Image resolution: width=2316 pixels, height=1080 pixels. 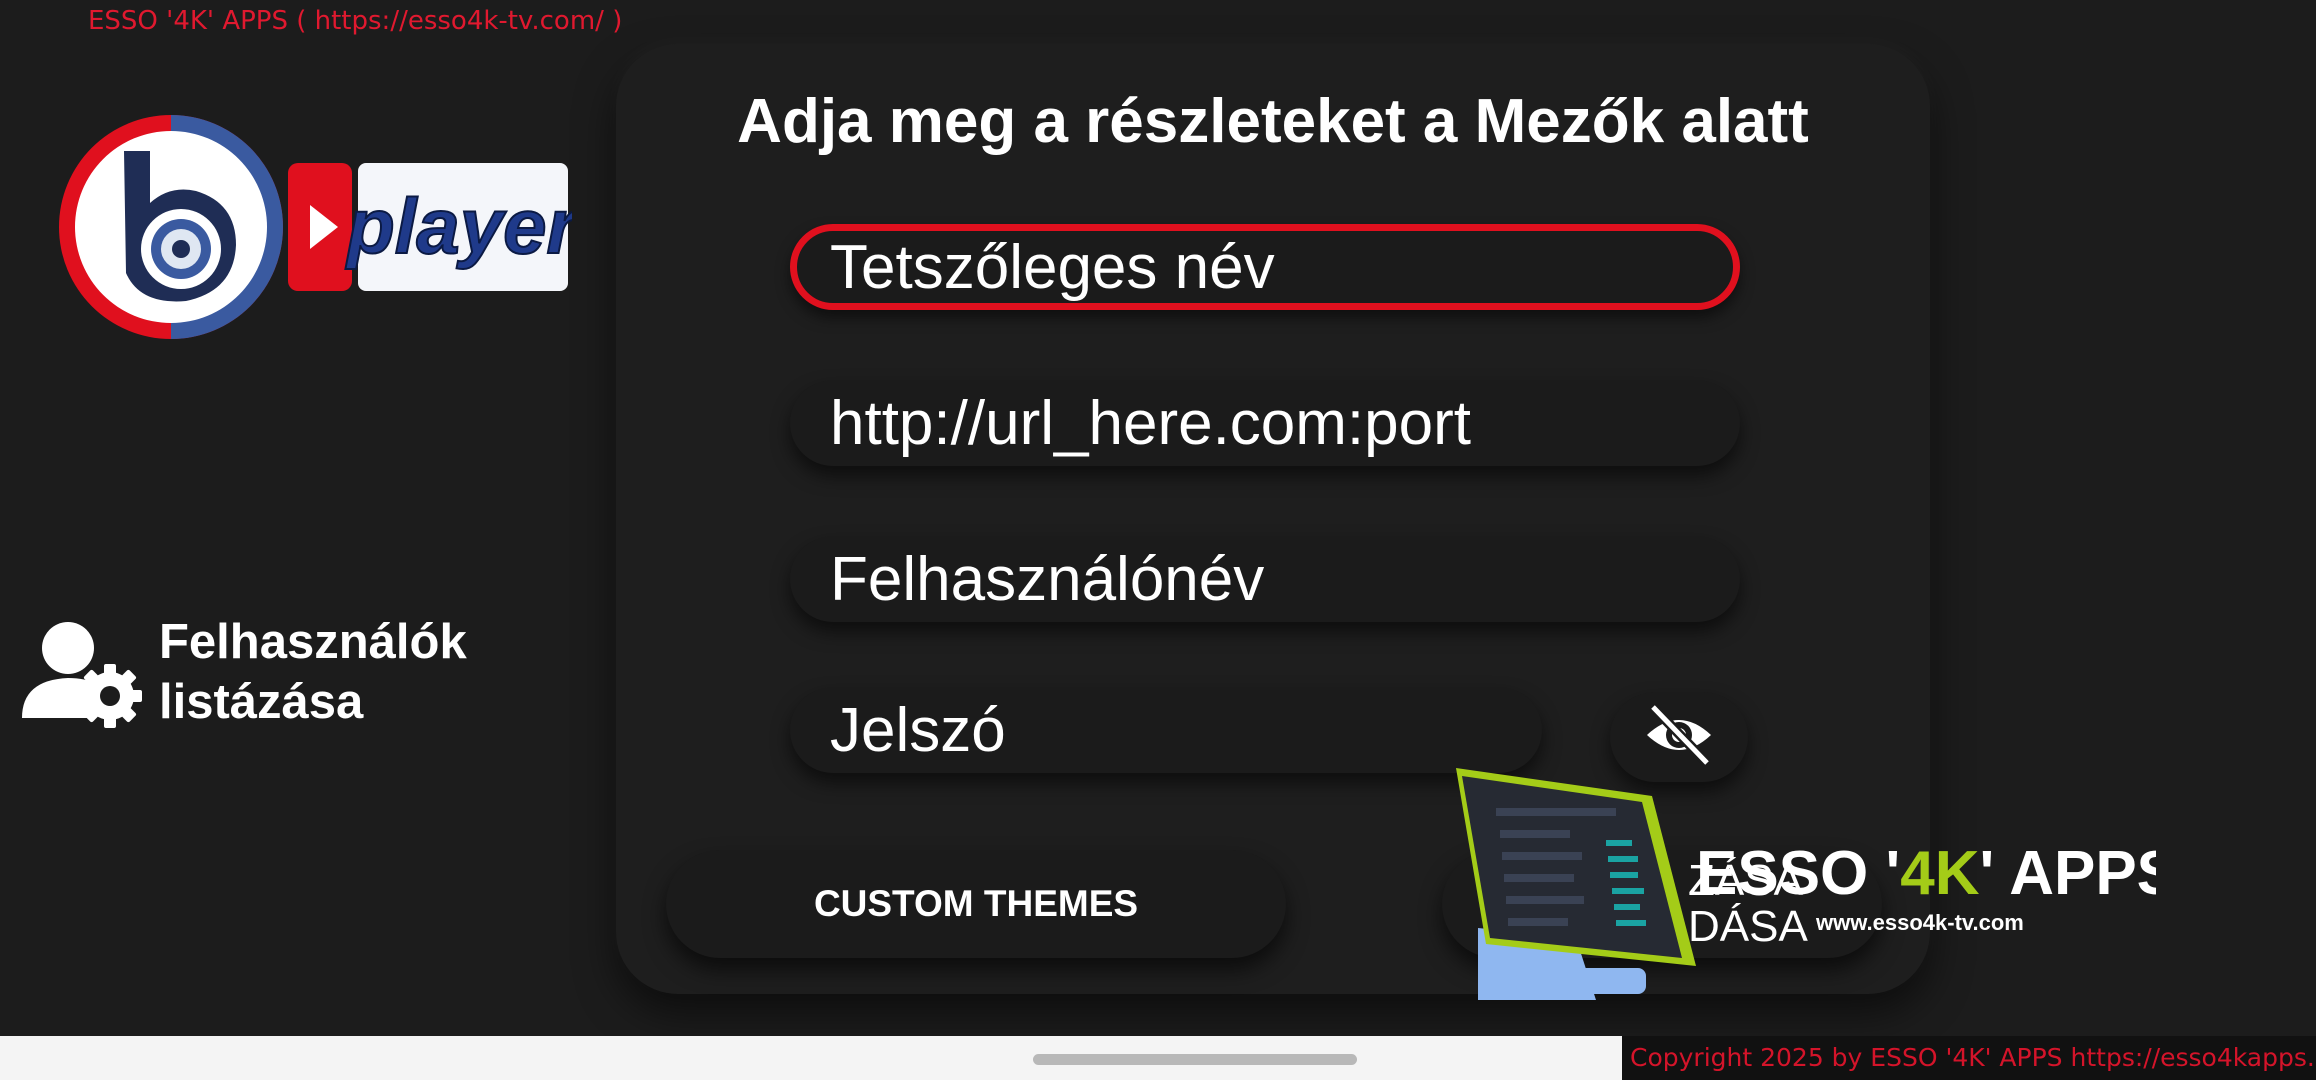 I want to click on watermark-brand: ESSO '4K' APPS, so click(x=1926, y=873).